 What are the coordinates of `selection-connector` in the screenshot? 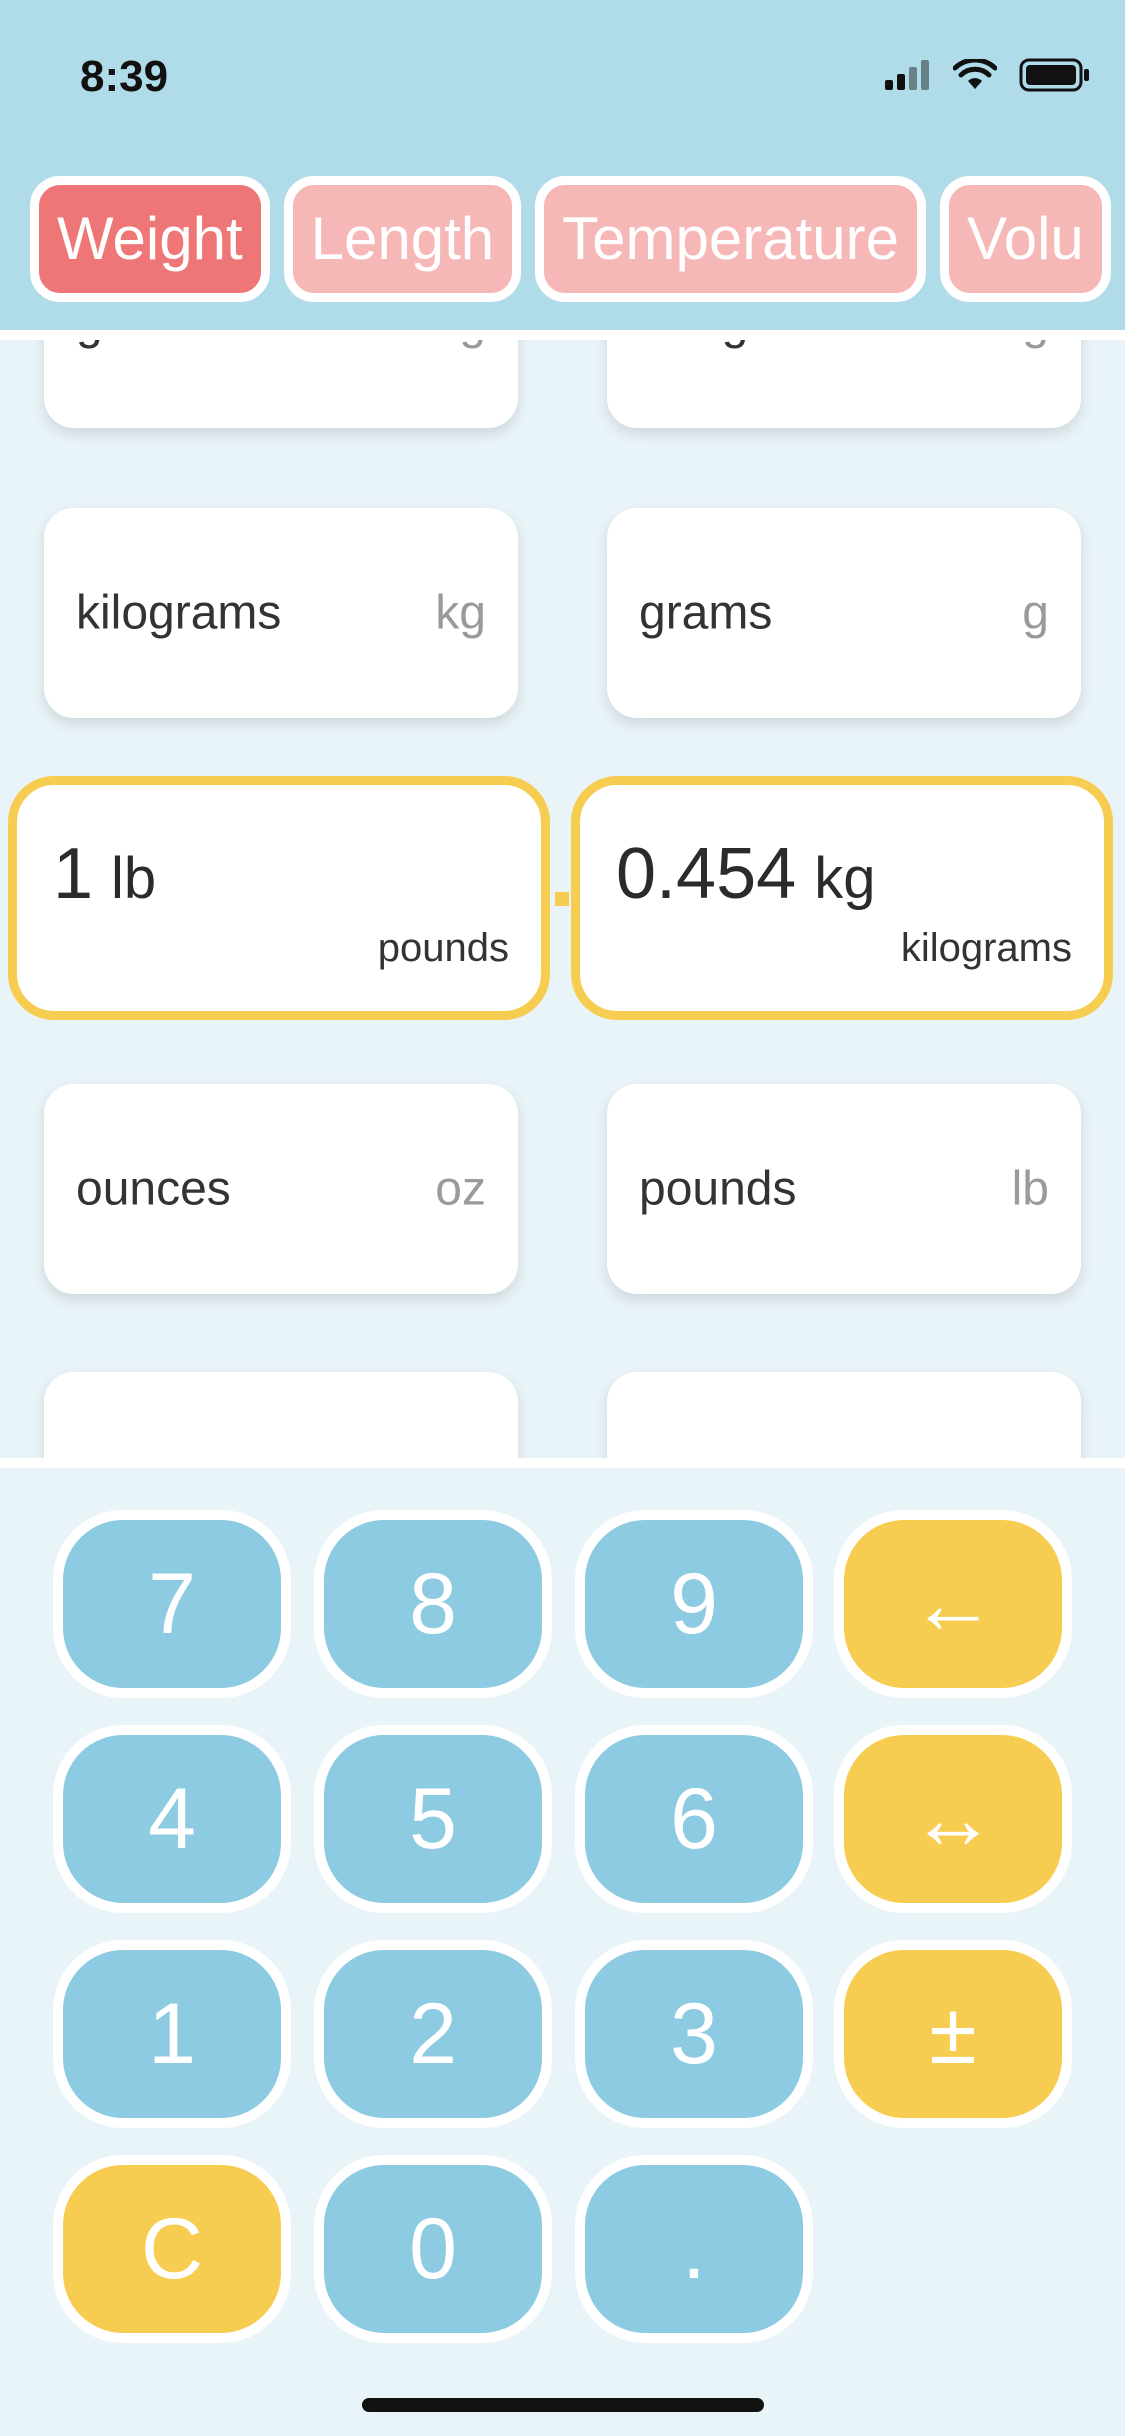 It's located at (562, 899).